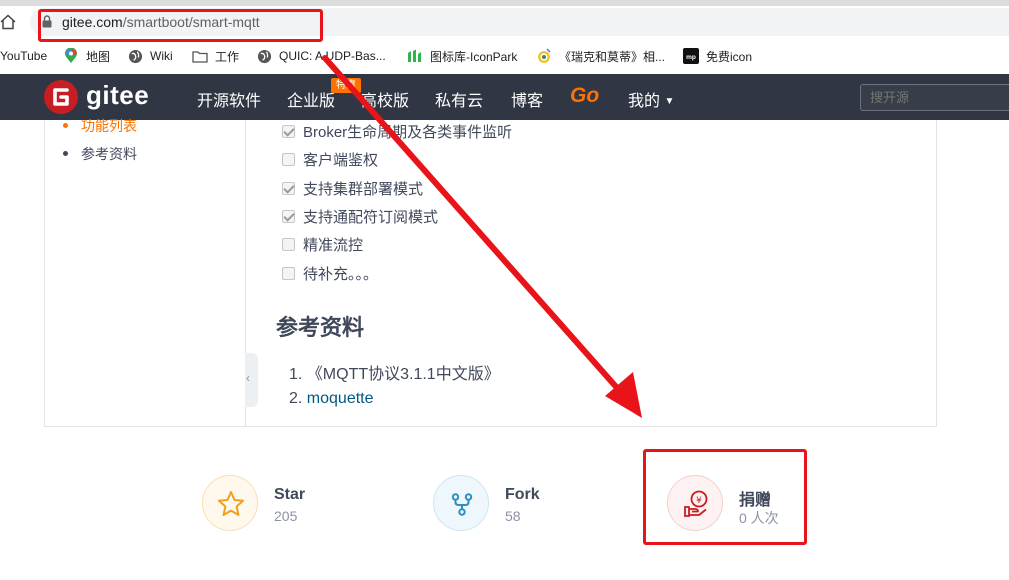 This screenshot has width=1009, height=580. What do you see at coordinates (385, 99) in the screenshot?
I see `nav-education: 高校版` at bounding box center [385, 99].